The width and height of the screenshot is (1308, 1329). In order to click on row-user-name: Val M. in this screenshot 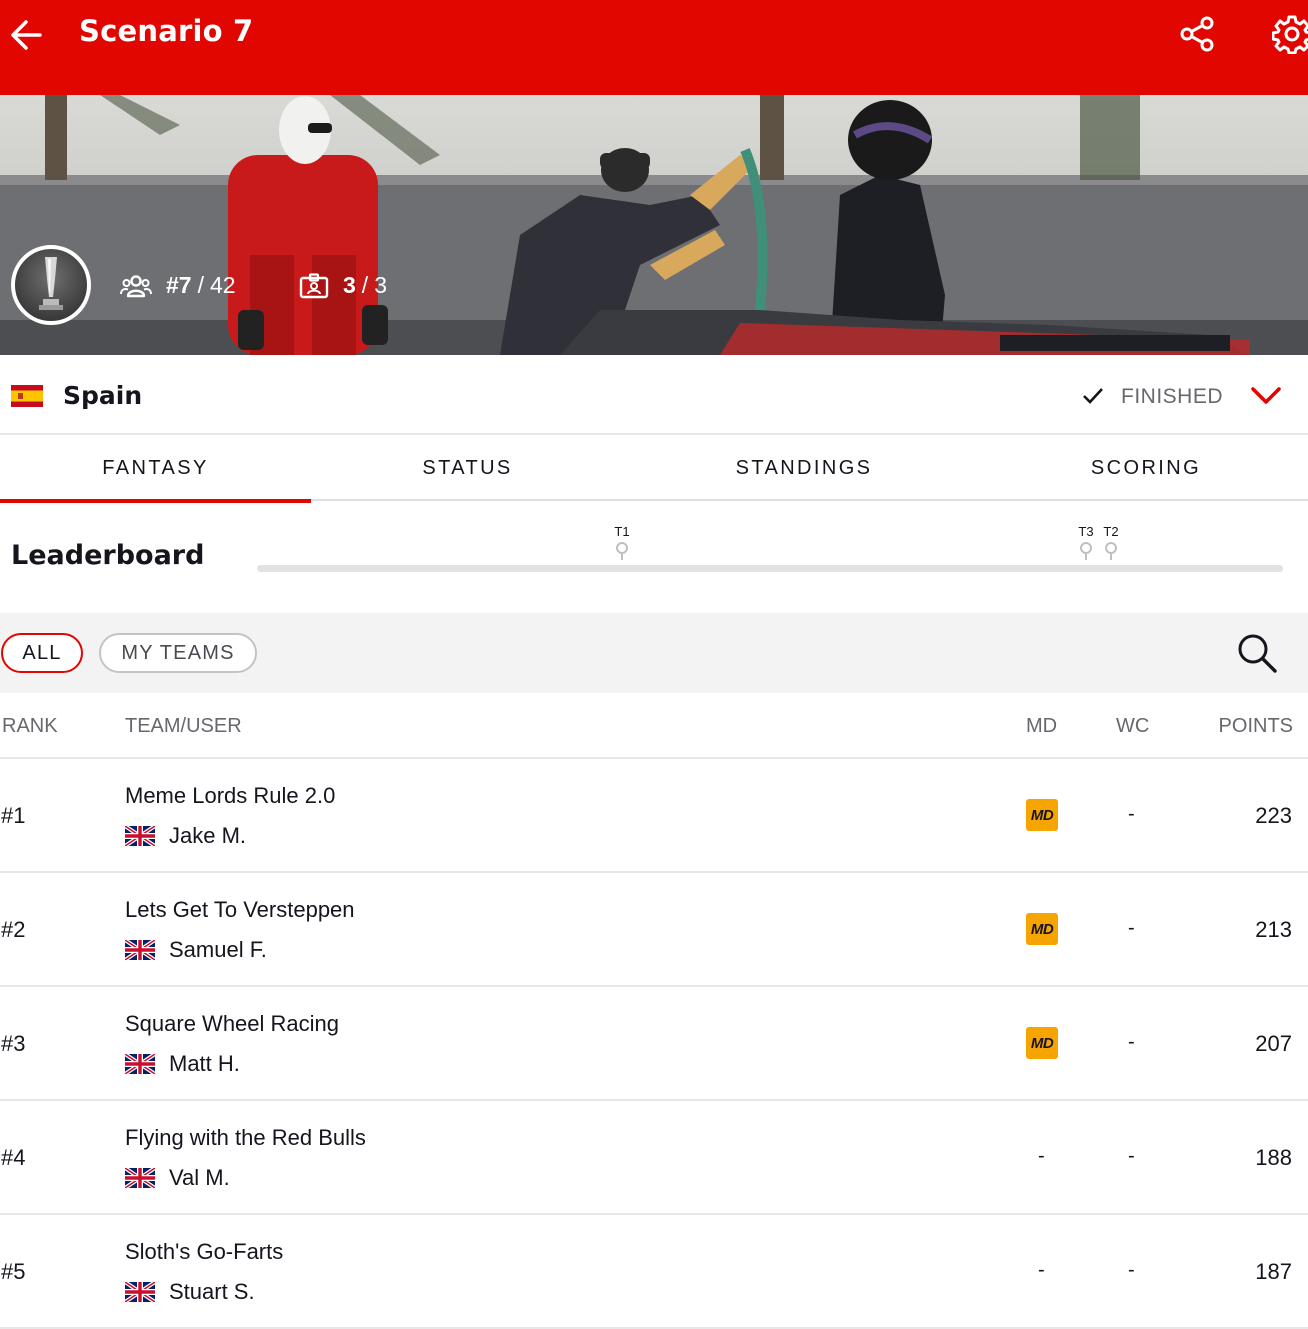, I will do `click(199, 1177)`.